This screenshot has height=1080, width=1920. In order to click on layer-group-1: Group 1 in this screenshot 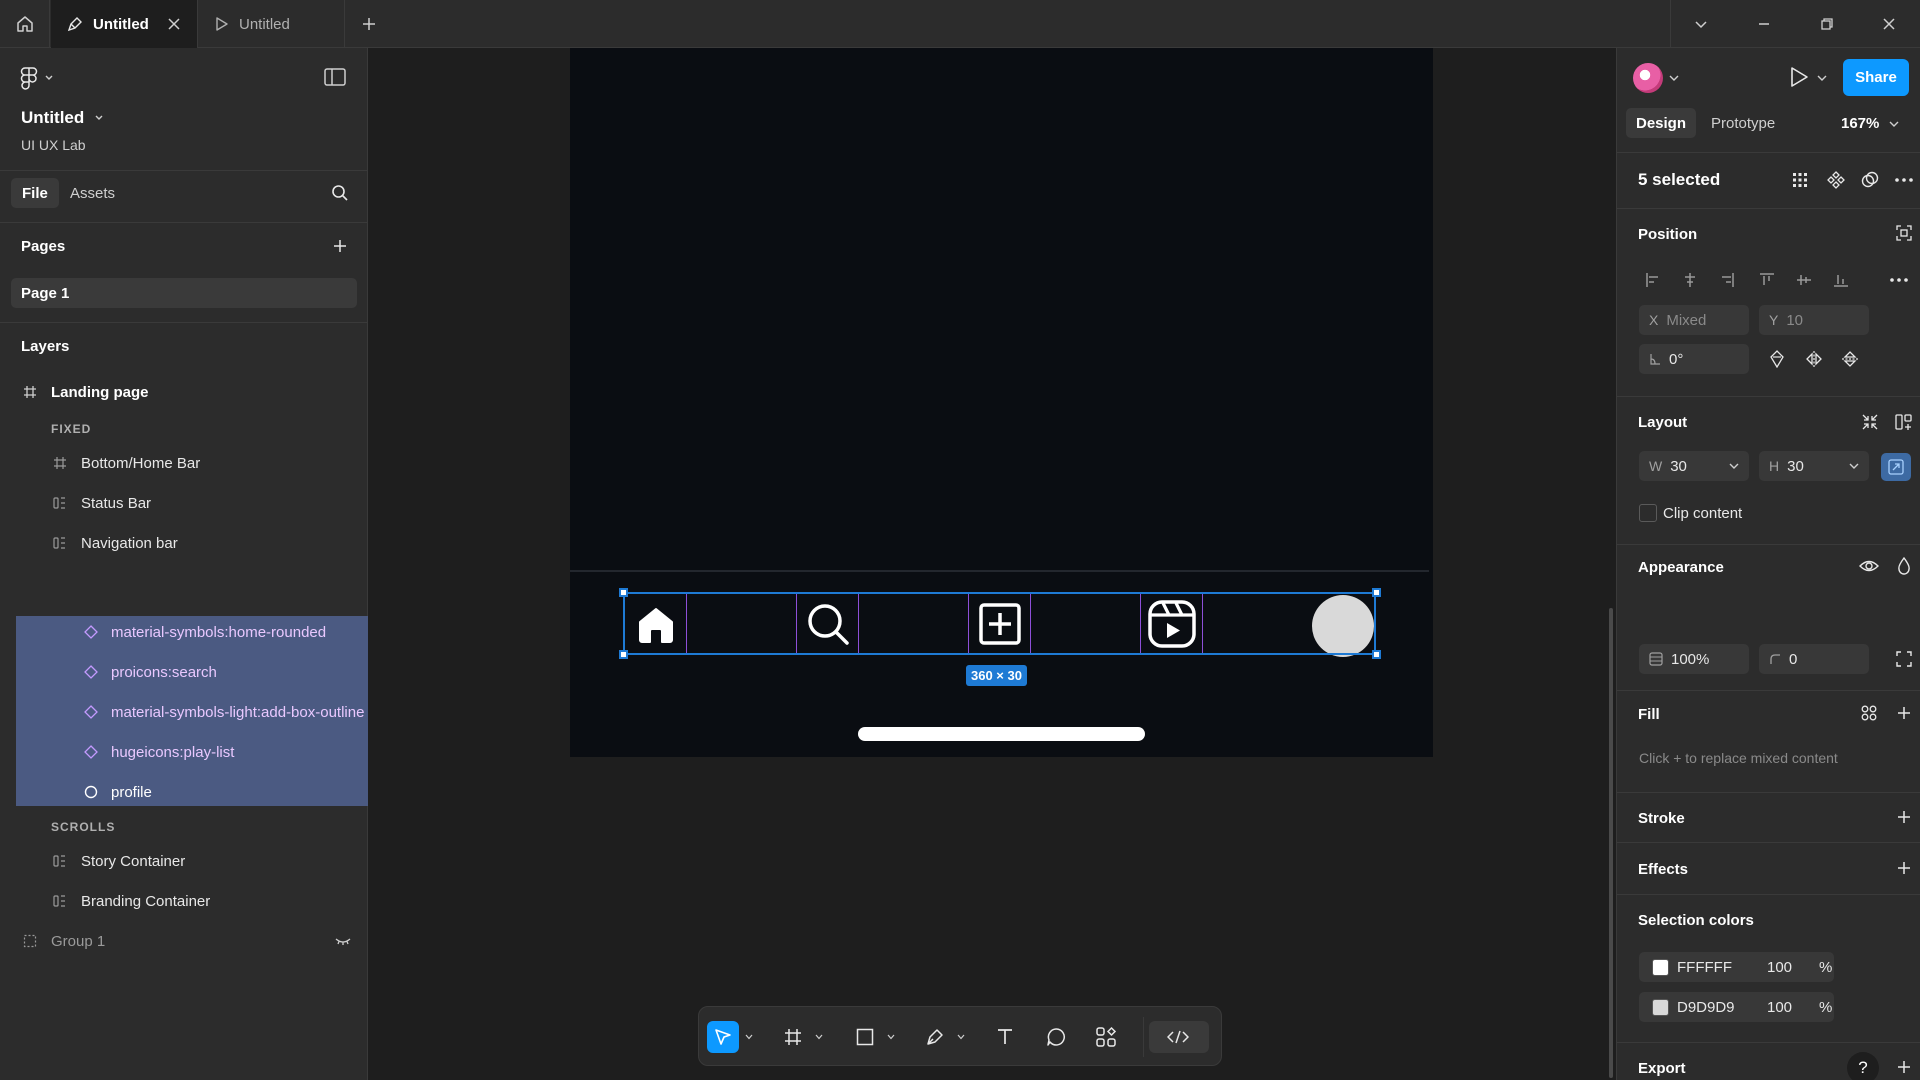, I will do `click(184, 941)`.